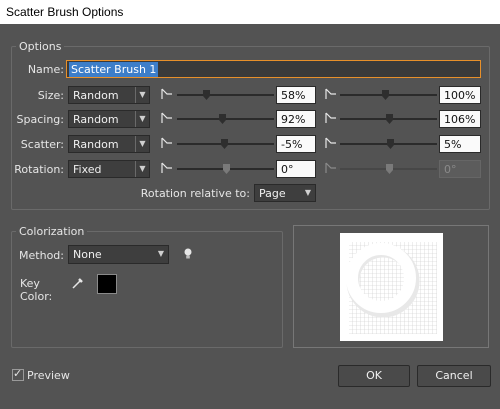 The image size is (500, 409). Describe the element at coordinates (41, 255) in the screenshot. I see `method-label: Method:` at that location.